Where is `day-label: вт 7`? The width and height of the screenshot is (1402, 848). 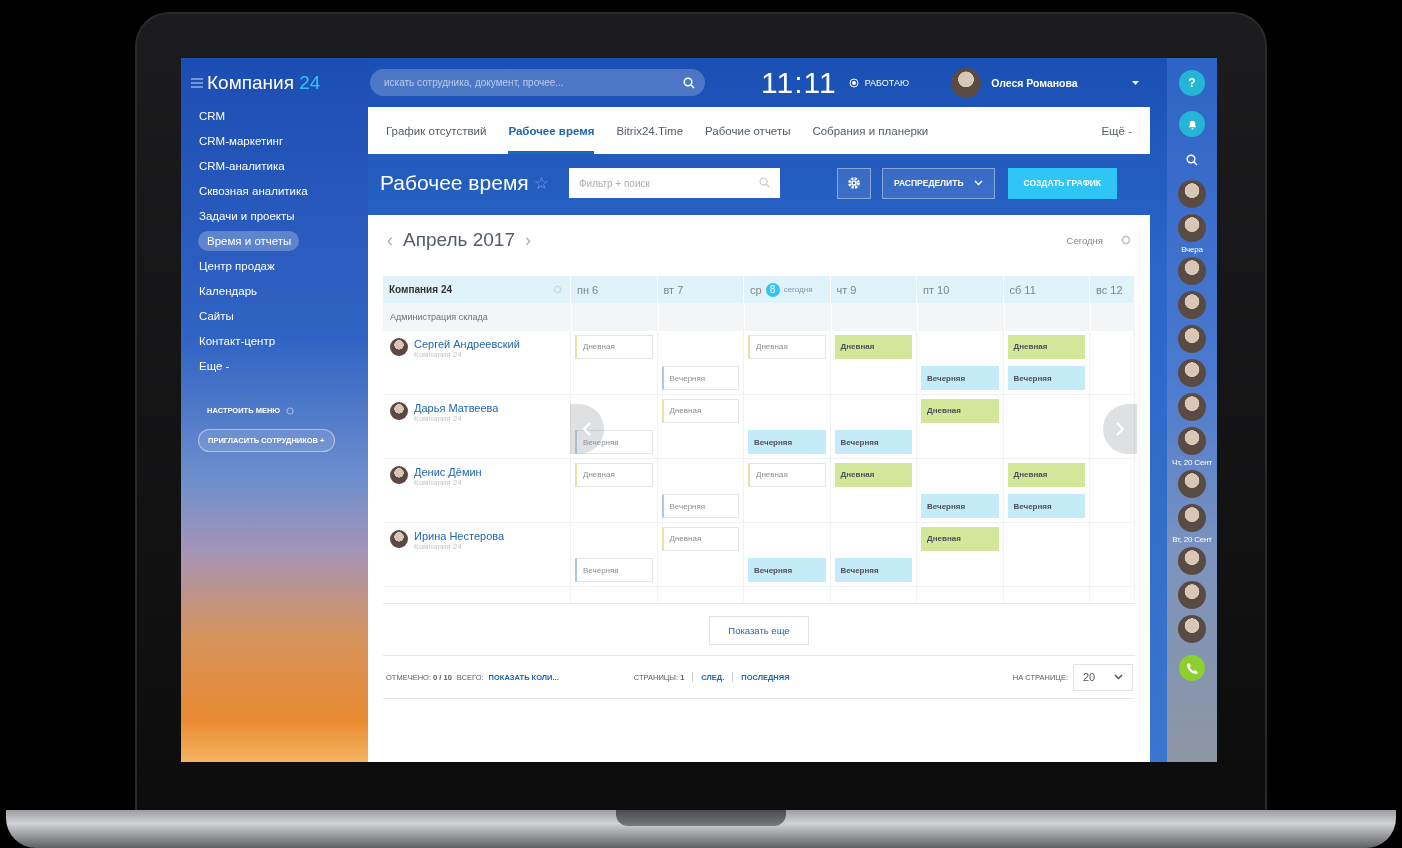 day-label: вт 7 is located at coordinates (673, 289).